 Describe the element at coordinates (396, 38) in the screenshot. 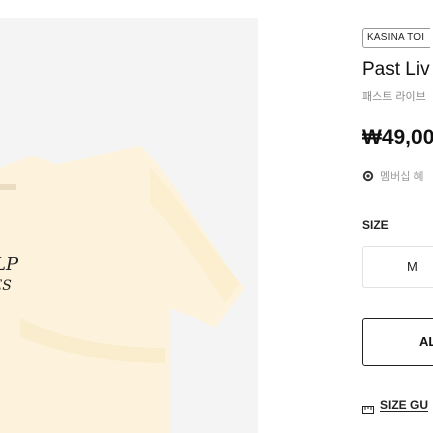

I see `brand-tag: KASINA TOI` at that location.